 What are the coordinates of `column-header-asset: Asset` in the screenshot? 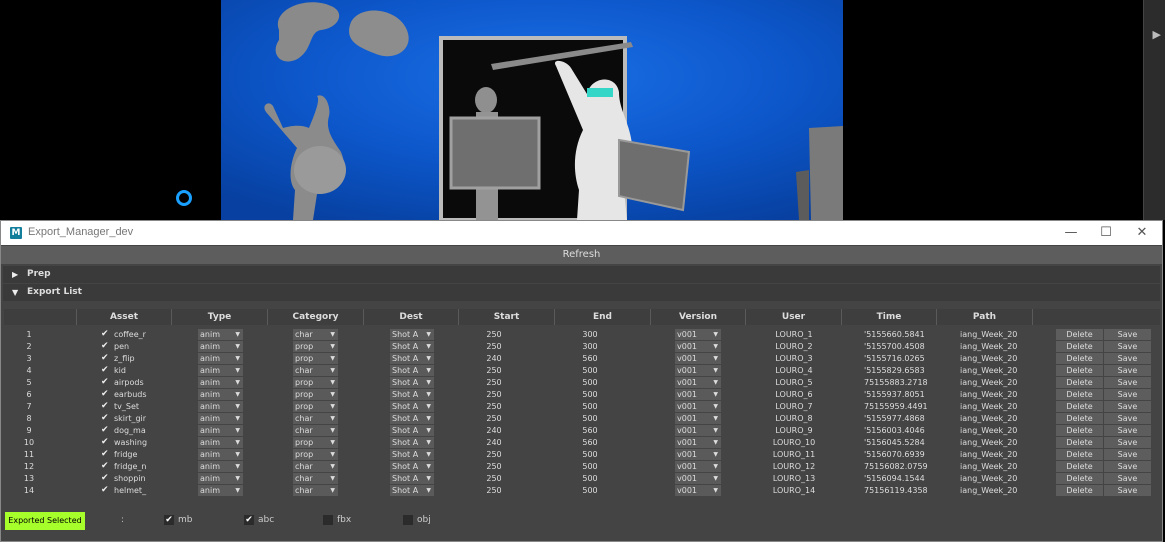 It's located at (124, 317).